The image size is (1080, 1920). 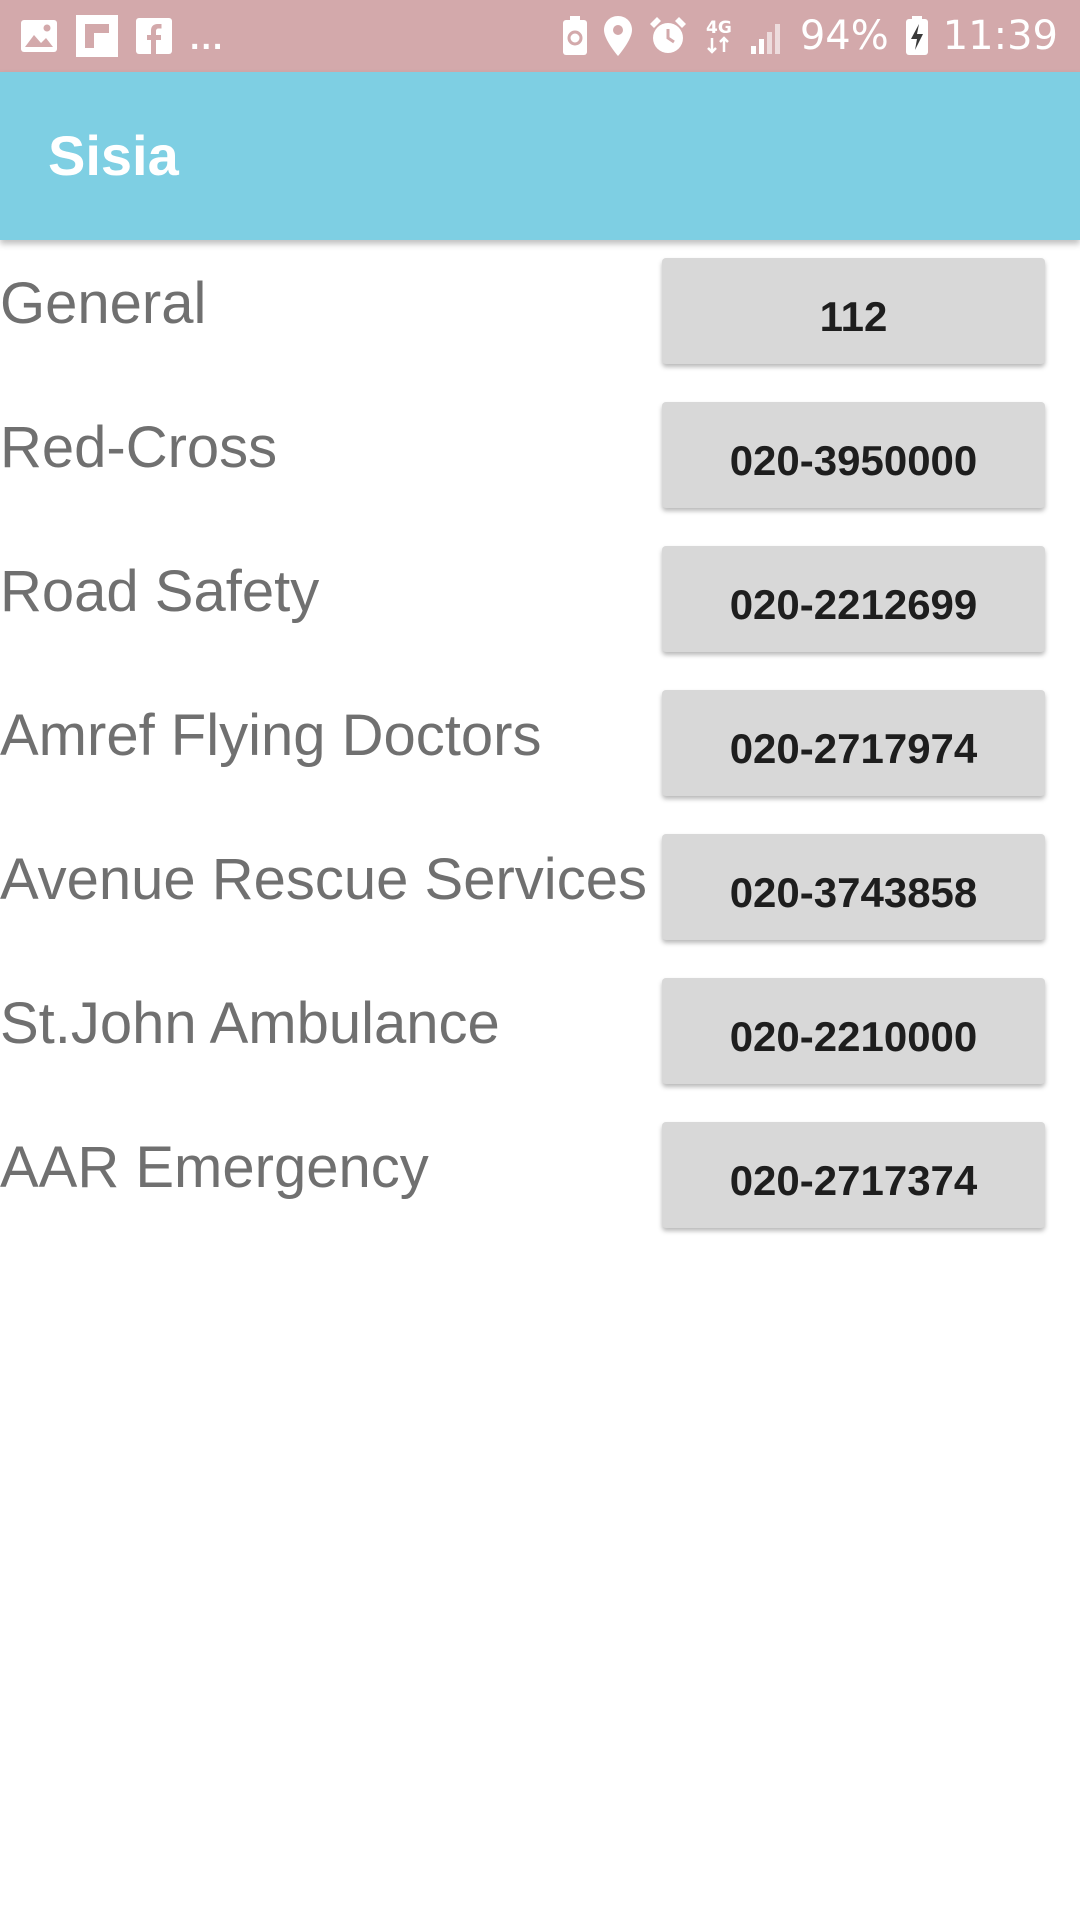 I want to click on contact-row-avenue-rescue-services: Avenue Rescue Services 020-3743858, so click(x=540, y=888).